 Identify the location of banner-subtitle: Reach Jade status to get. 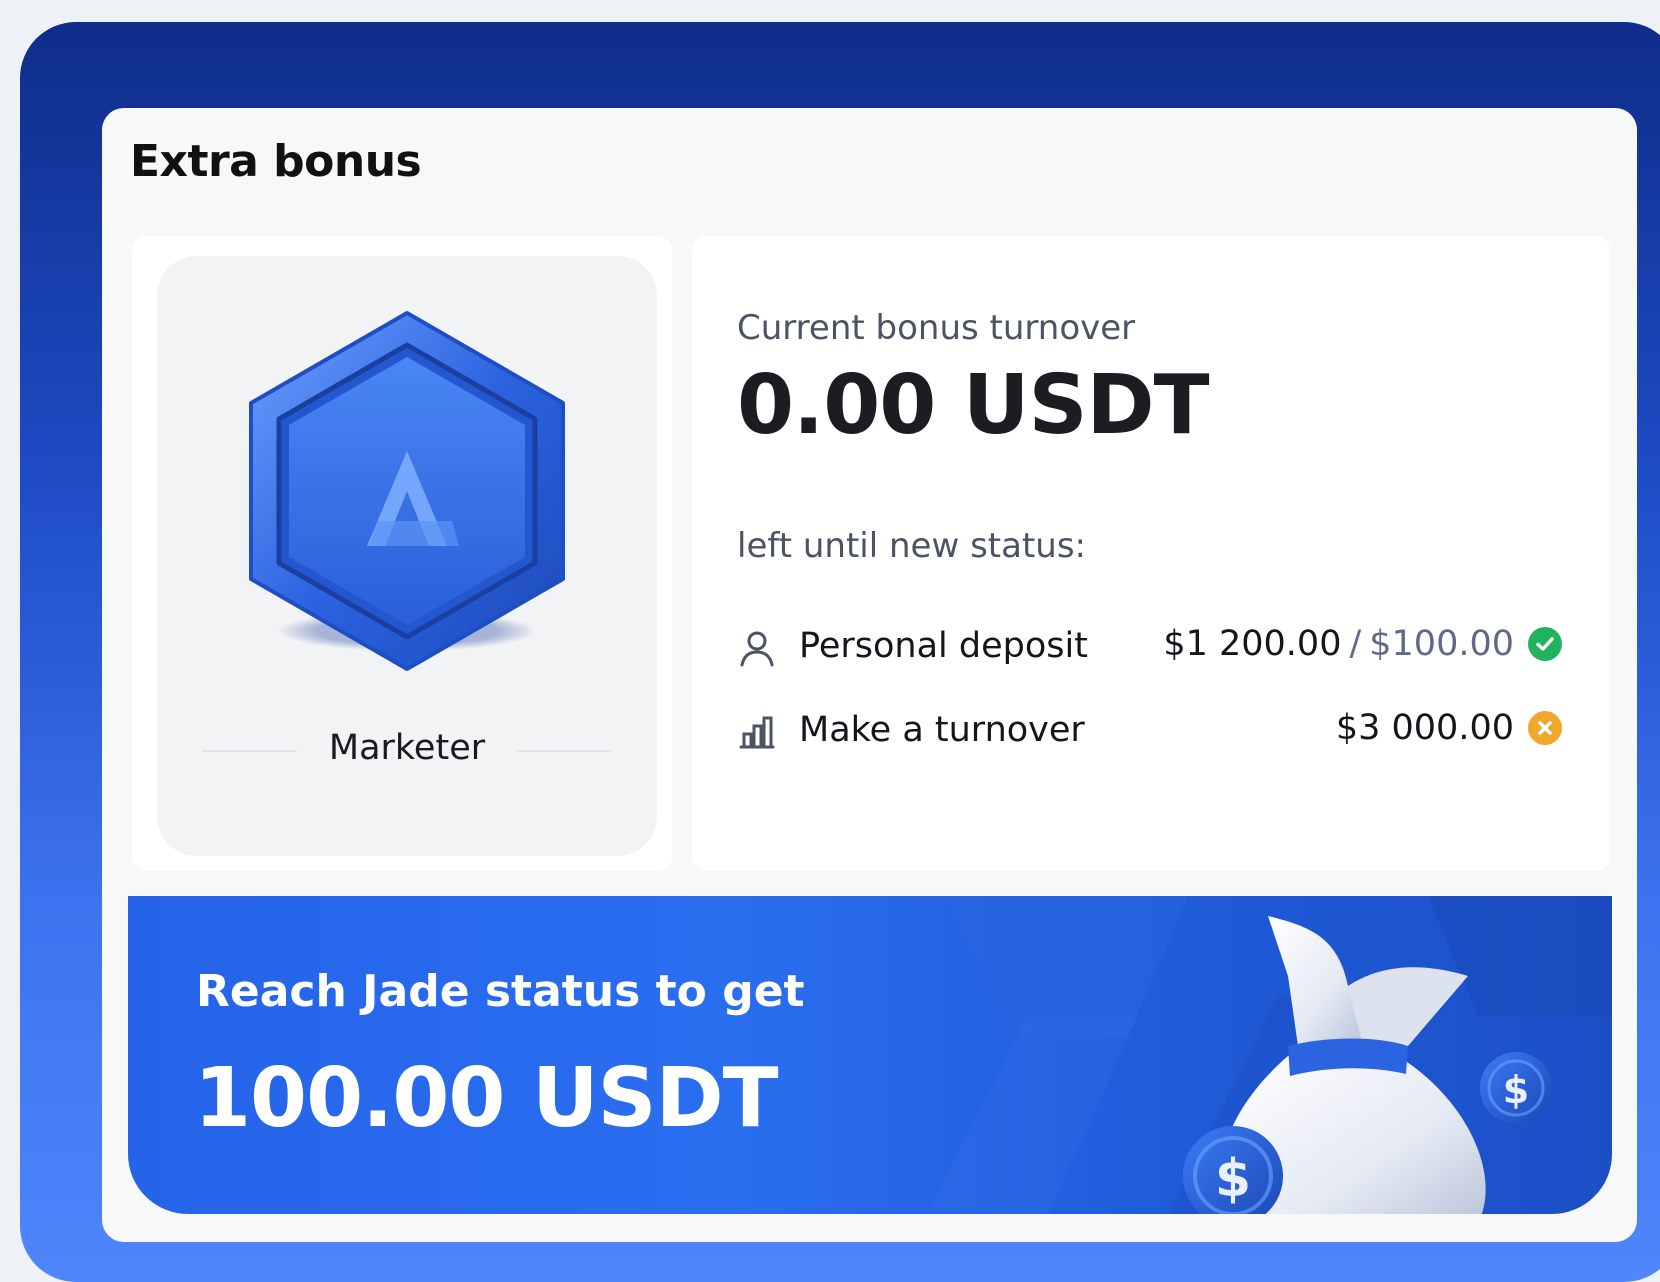
(500, 991).